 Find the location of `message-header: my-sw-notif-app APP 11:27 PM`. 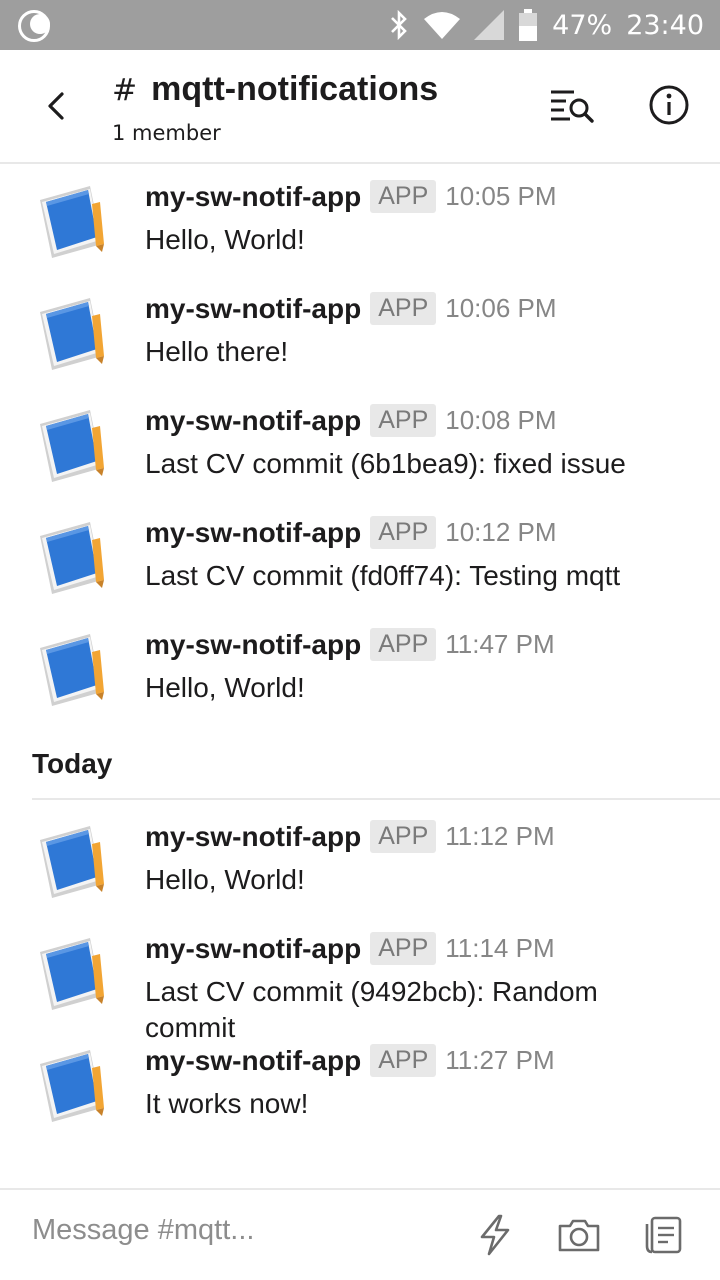

message-header: my-sw-notif-app APP 11:27 PM is located at coordinates (350, 1060).